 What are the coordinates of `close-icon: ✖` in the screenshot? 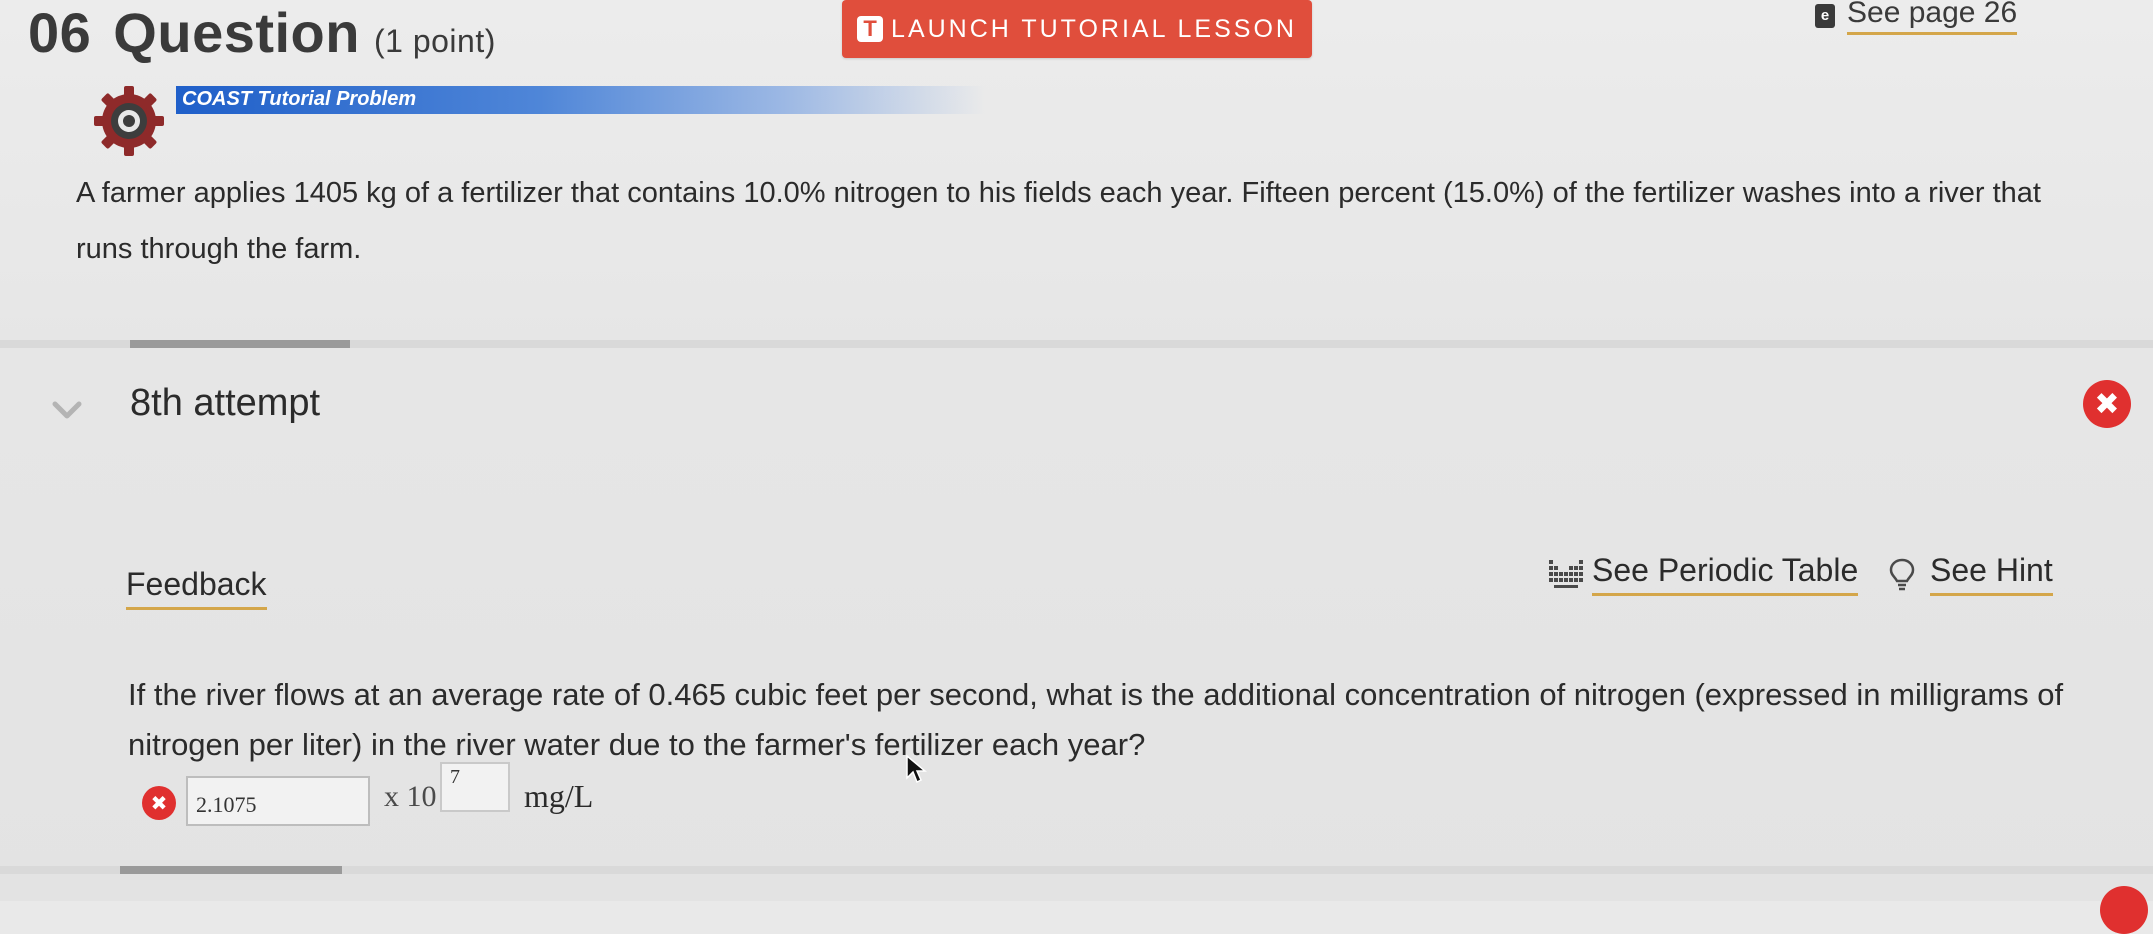 It's located at (2107, 404).